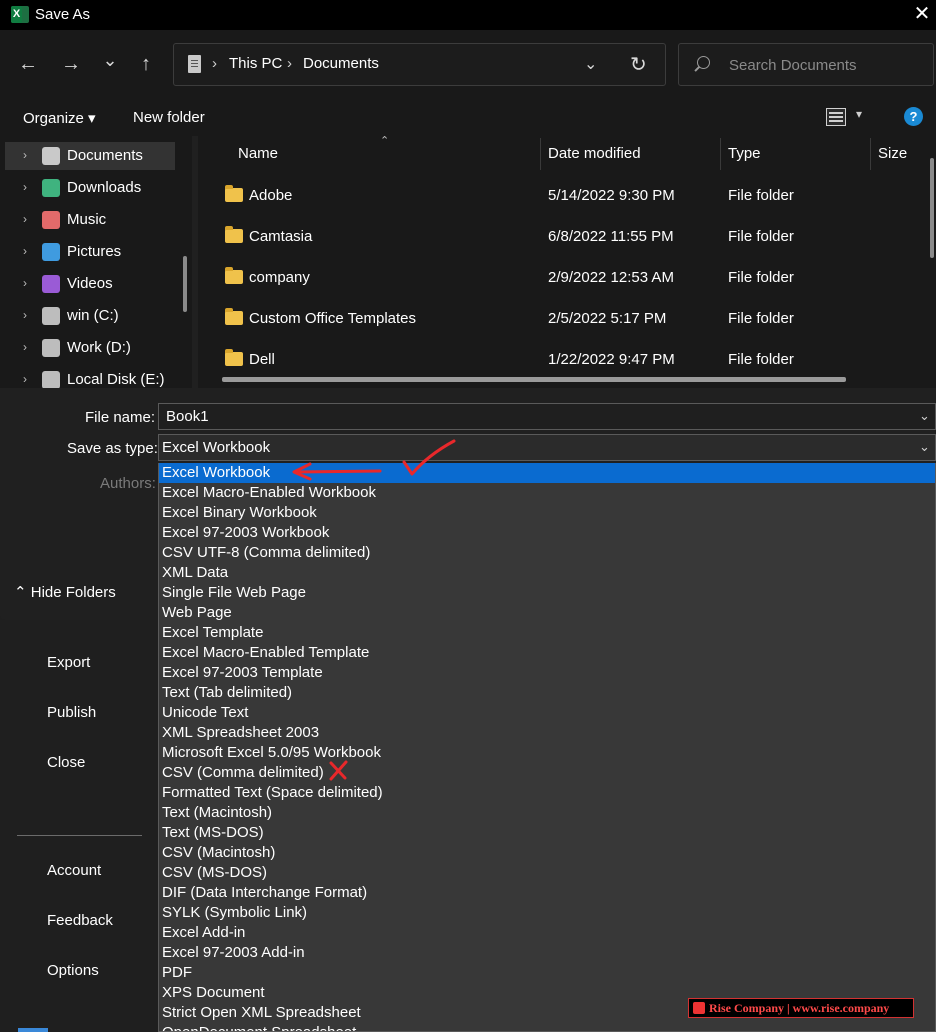  Describe the element at coordinates (185, 284) in the screenshot. I see `sidebar-scrollbar` at that location.